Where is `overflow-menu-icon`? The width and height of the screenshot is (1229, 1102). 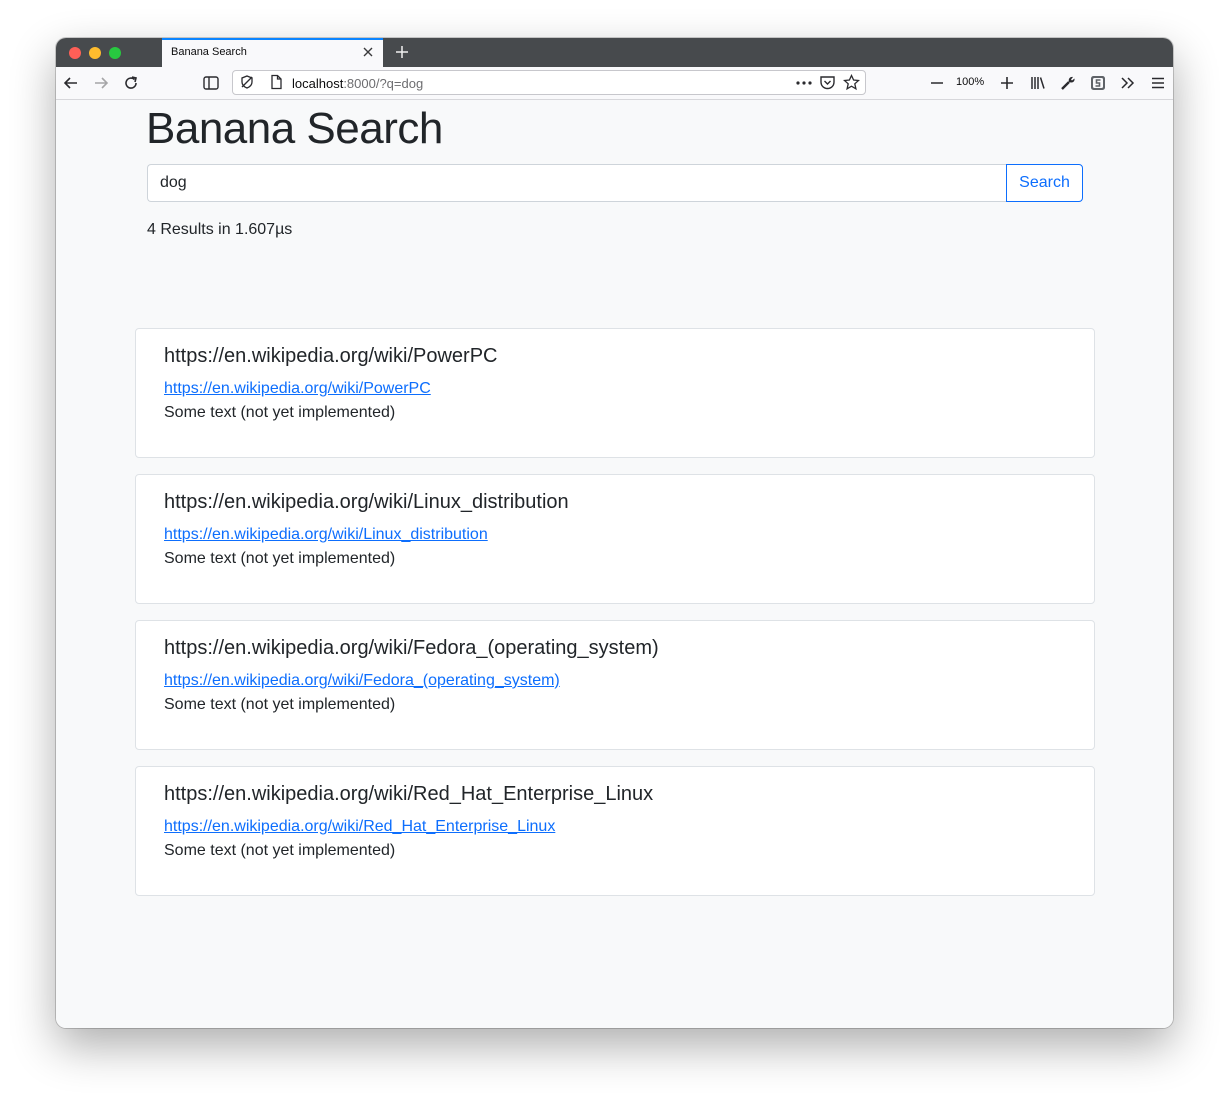
overflow-menu-icon is located at coordinates (1128, 83).